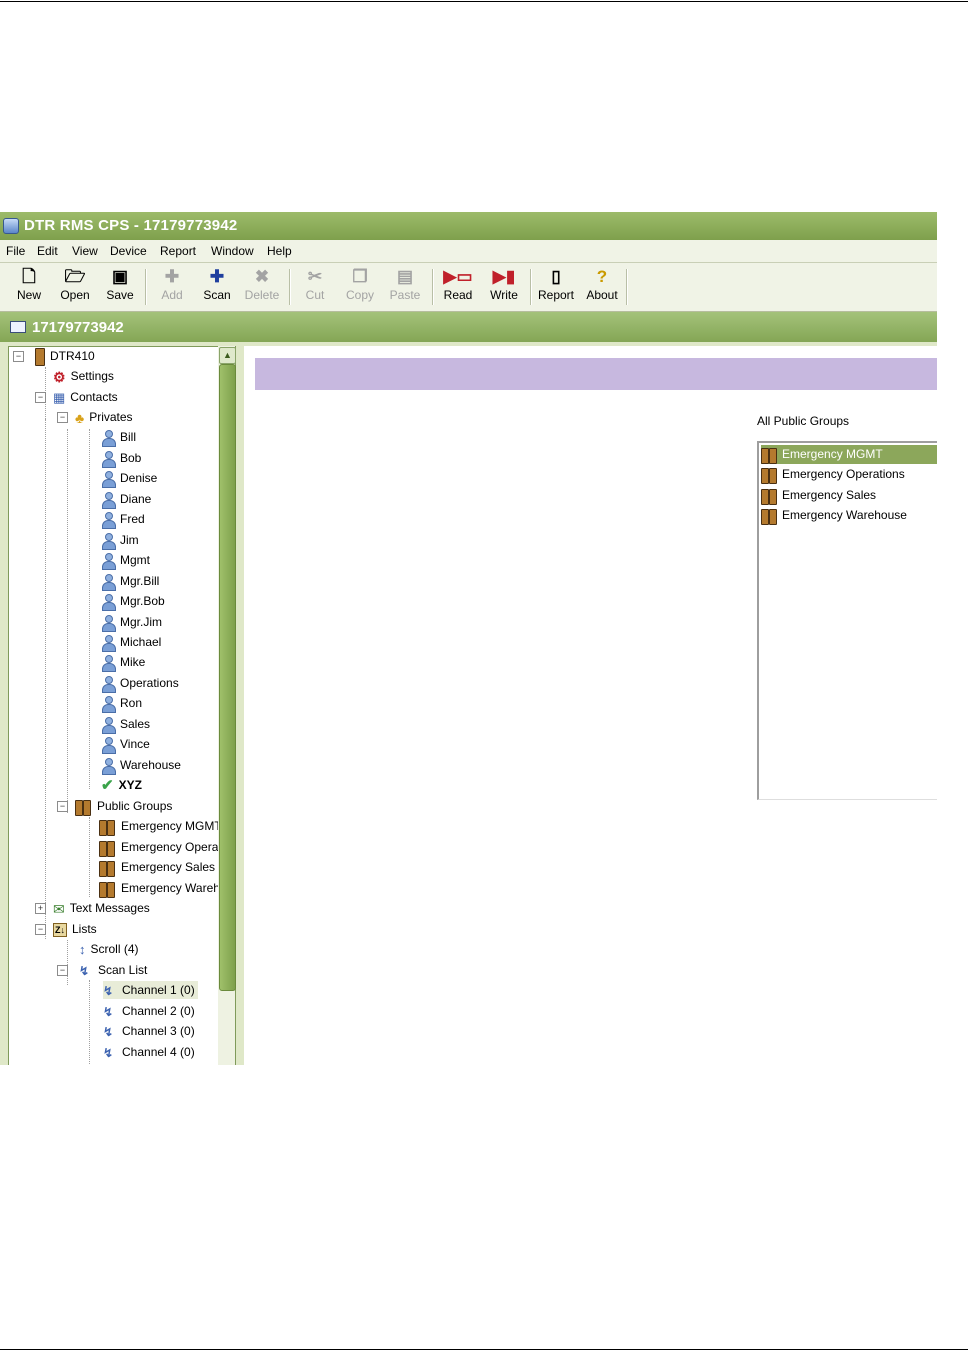 The image size is (968, 1352). What do you see at coordinates (113, 970) in the screenshot?
I see `tree-node-scan-list: ↯ Scan List` at bounding box center [113, 970].